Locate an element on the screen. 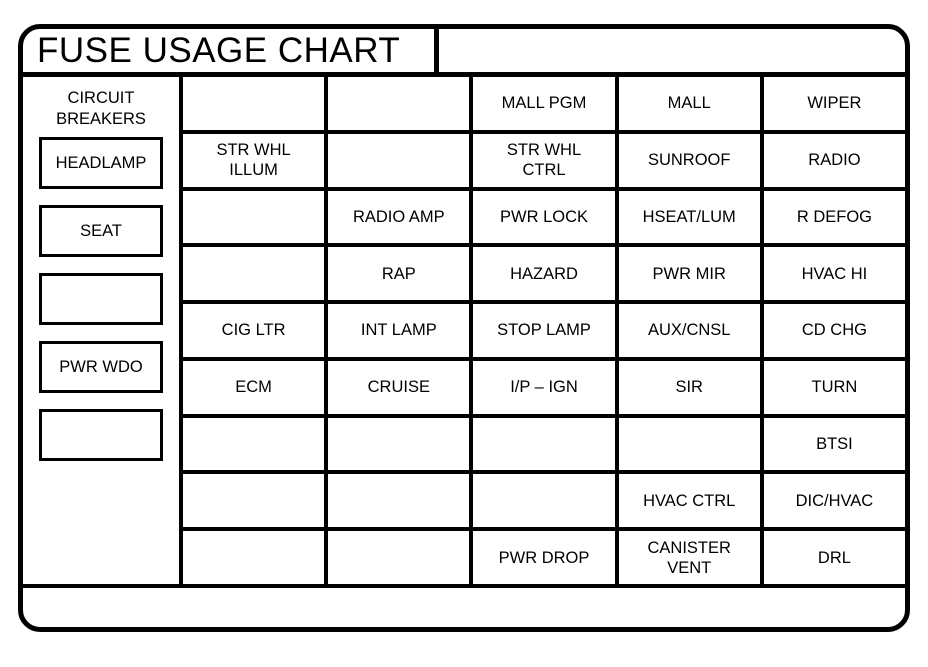  fuse-cell: CANISTER VENT is located at coordinates (689, 557).